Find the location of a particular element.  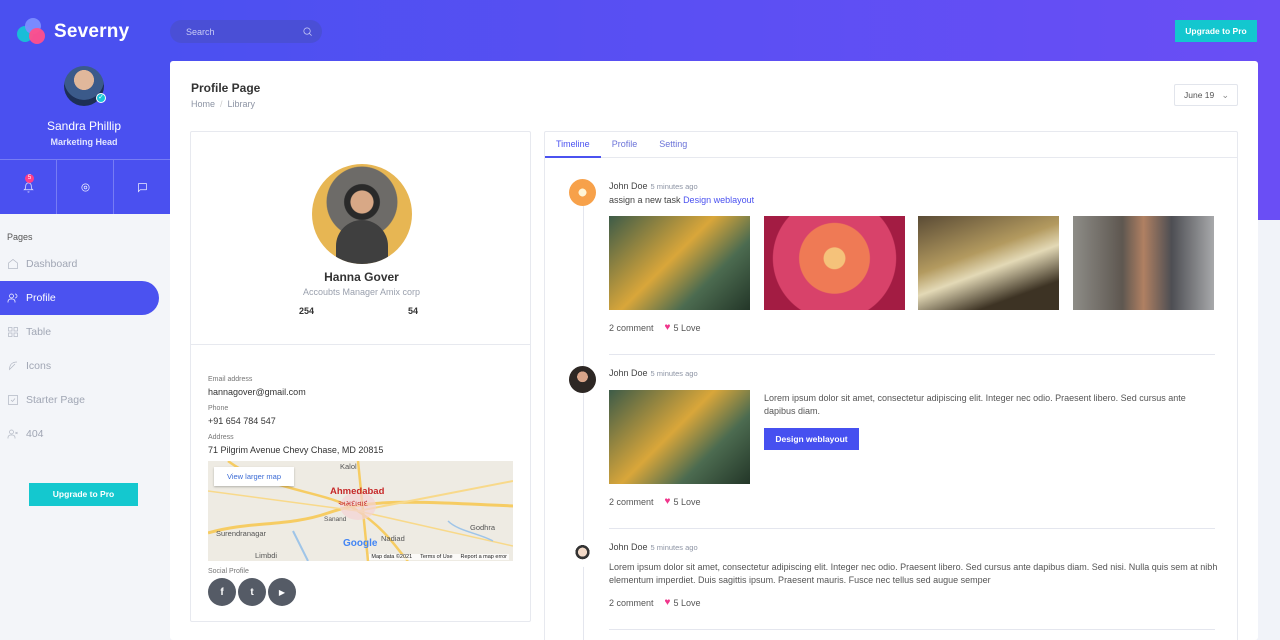

sidebar-item-table: Table is located at coordinates (79, 332).